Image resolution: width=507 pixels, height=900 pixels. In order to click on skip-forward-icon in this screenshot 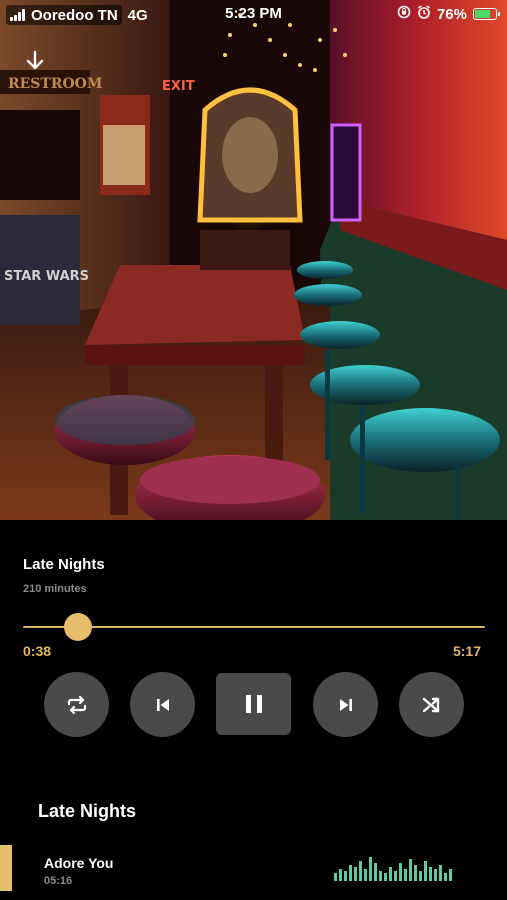, I will do `click(345, 704)`.